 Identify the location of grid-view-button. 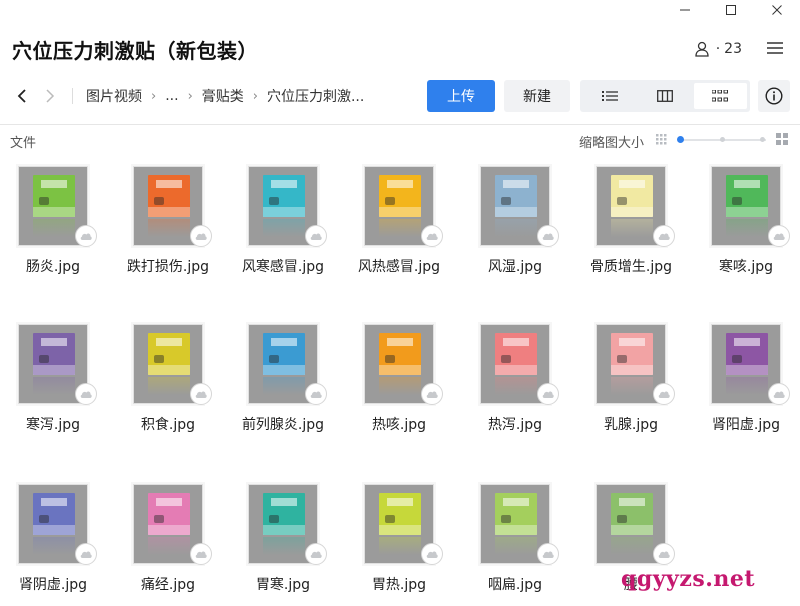
(720, 96).